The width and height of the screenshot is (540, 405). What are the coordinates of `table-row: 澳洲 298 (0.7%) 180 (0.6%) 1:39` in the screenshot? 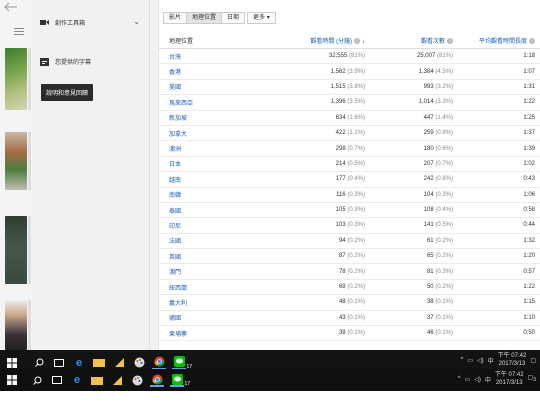 It's located at (349, 149).